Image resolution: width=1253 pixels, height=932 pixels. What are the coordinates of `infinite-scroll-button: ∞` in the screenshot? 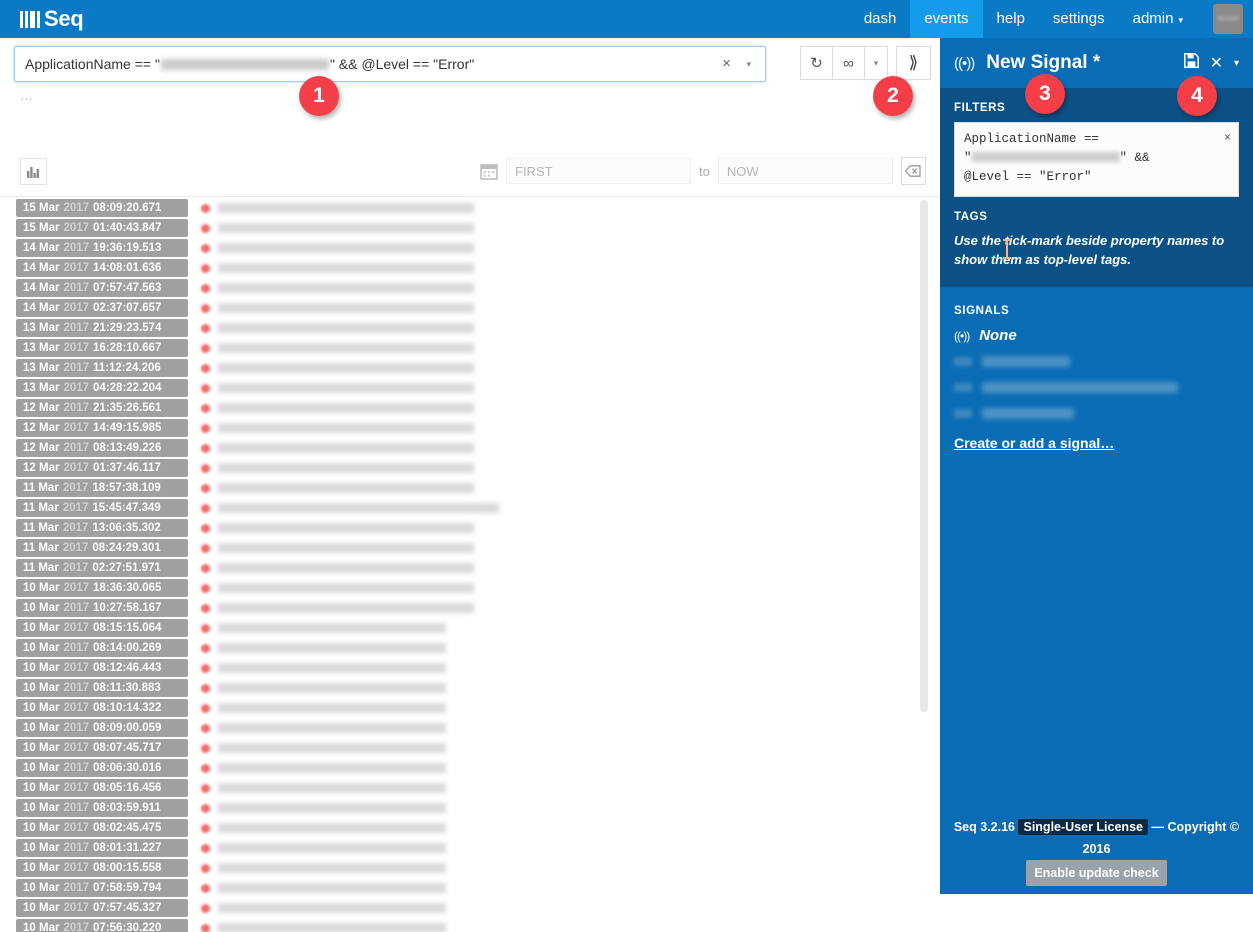 It's located at (848, 63).